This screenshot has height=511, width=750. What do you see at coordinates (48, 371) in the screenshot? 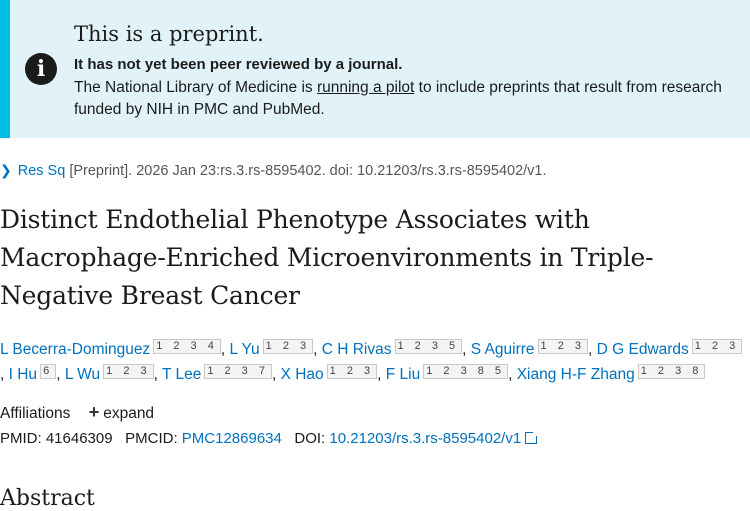
I see `affiliation-numbers: 6` at bounding box center [48, 371].